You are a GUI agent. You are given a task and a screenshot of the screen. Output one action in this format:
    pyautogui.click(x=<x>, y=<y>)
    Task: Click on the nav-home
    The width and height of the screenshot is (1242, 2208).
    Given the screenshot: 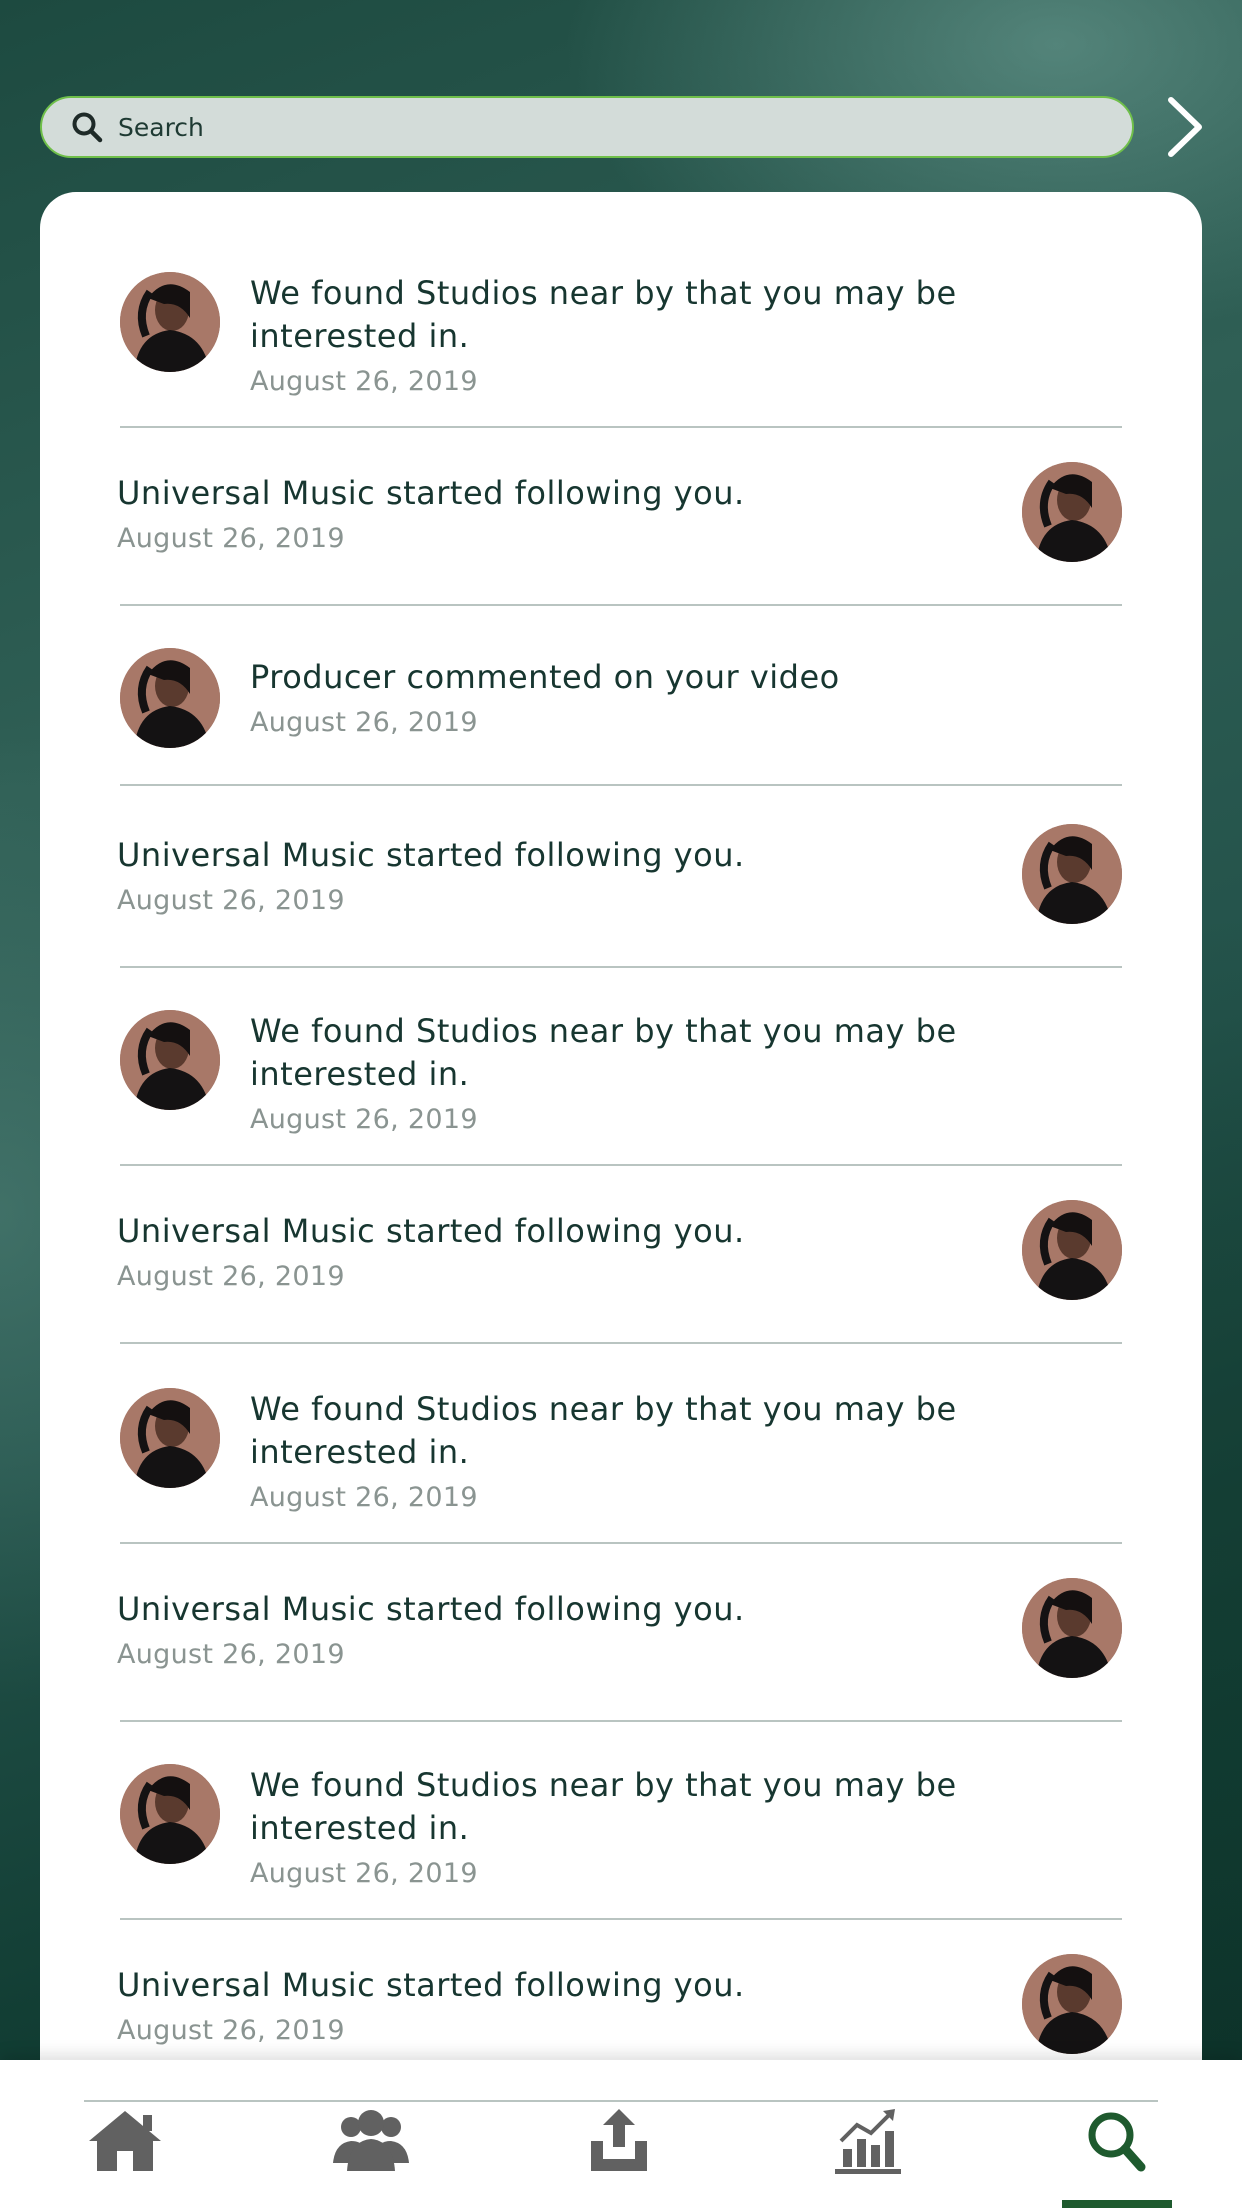 What is the action you would take?
    pyautogui.click(x=125, y=2140)
    